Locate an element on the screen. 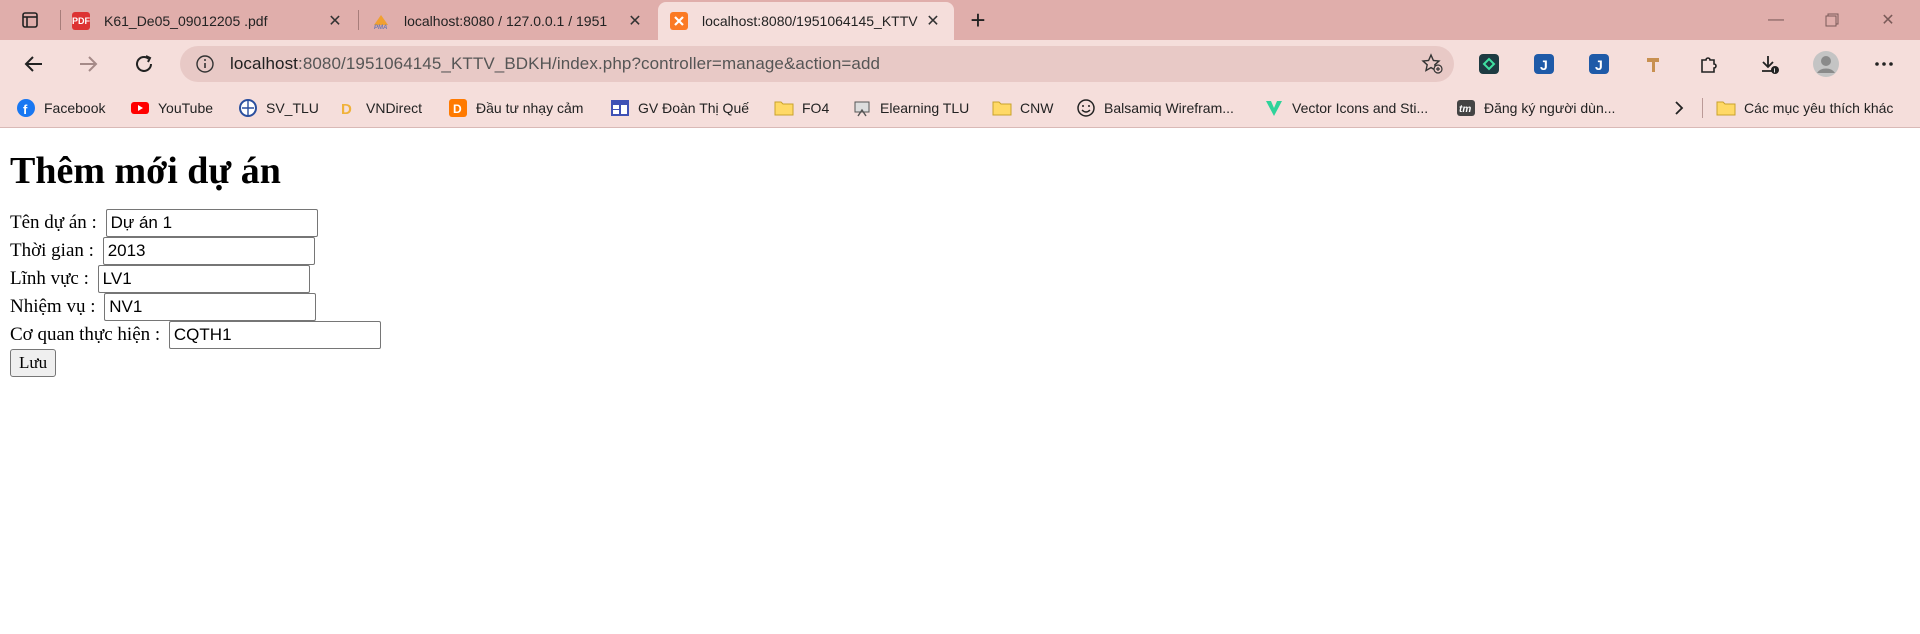  co-quan-thuc-hien-input is located at coordinates (274, 334).